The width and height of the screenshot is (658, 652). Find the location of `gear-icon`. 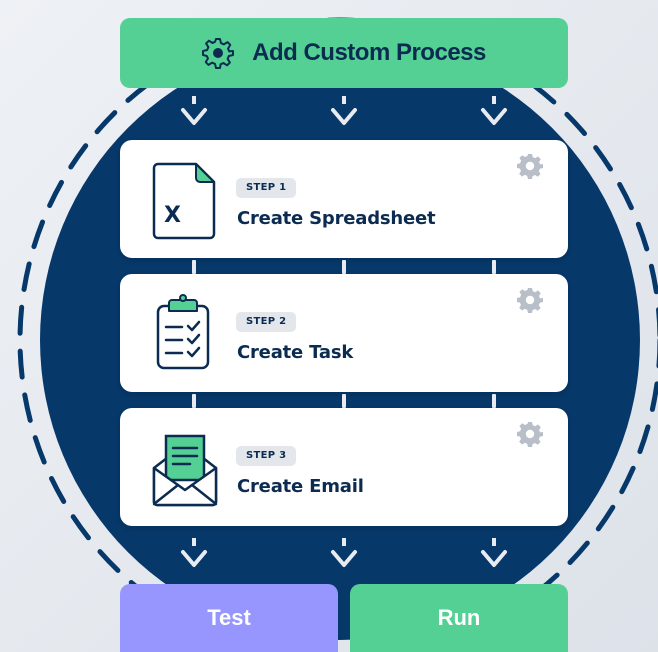

gear-icon is located at coordinates (218, 53).